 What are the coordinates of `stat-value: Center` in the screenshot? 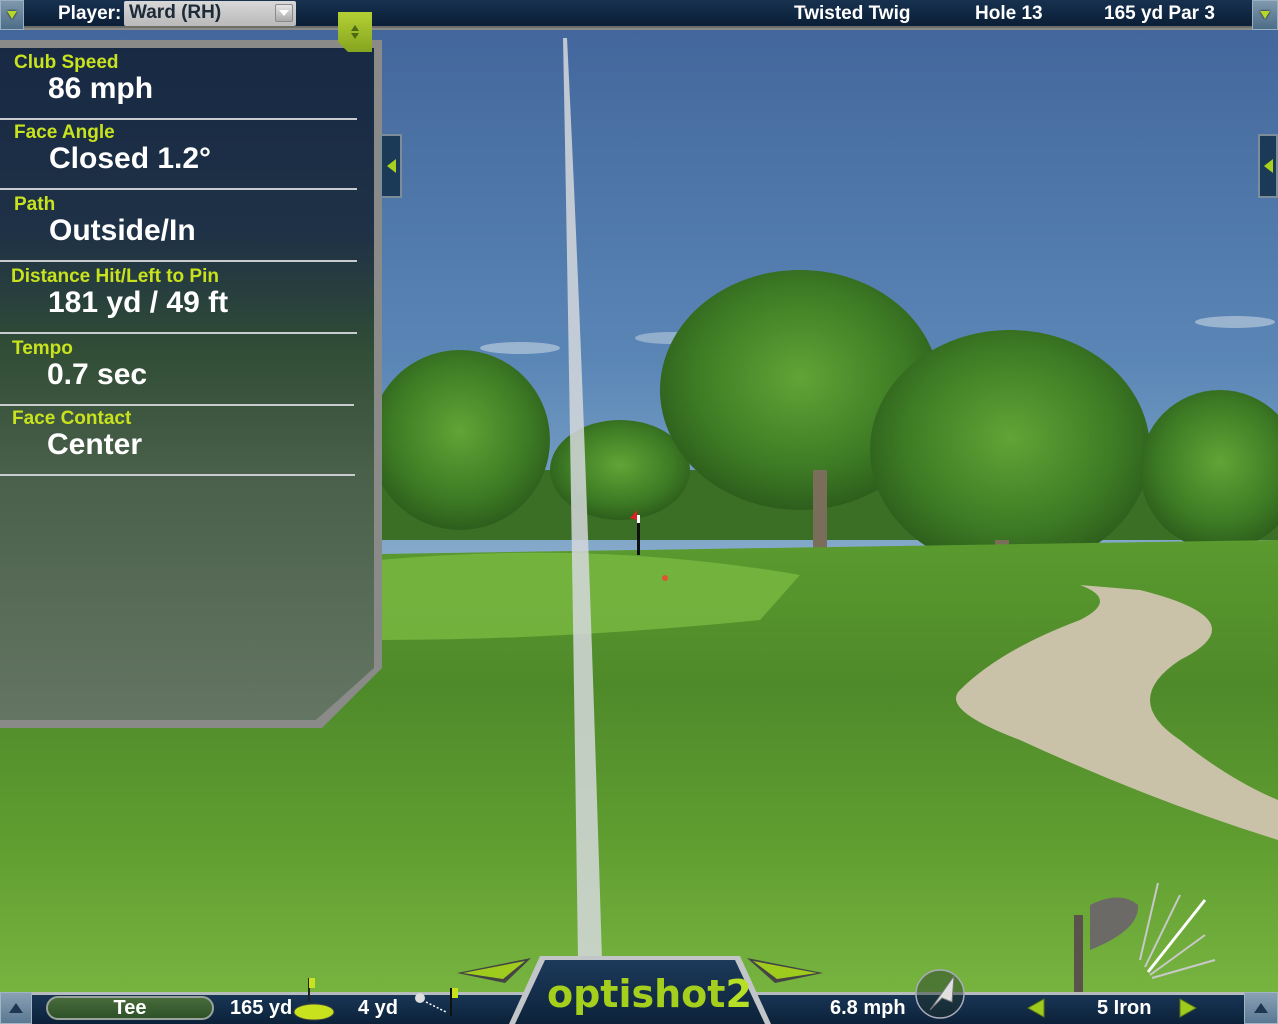 It's located at (95, 444).